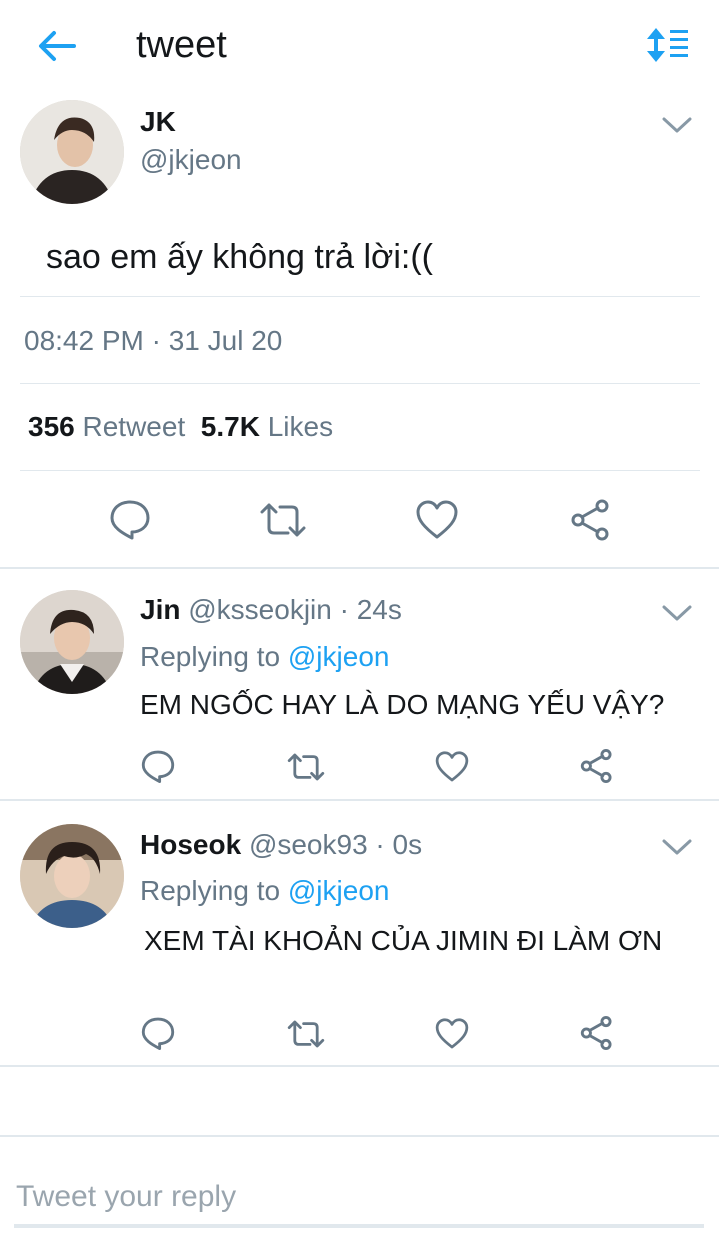 This screenshot has height=1233, width=719. I want to click on reply-text: EM NGỐC HAY LÀ DO MẠNG YẾU VẬY?, so click(402, 704).